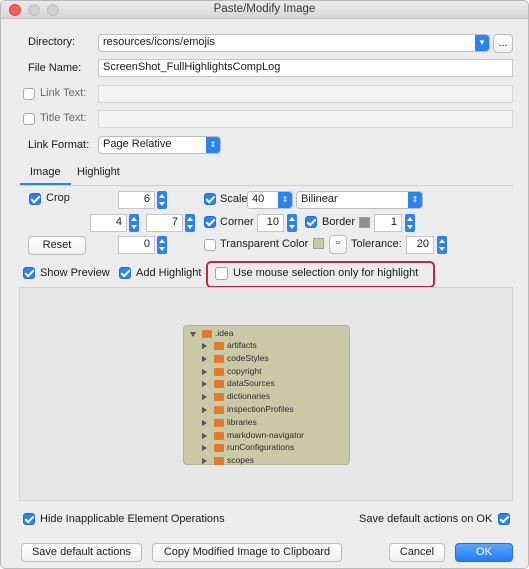 The width and height of the screenshot is (529, 569). Describe the element at coordinates (305, 94) in the screenshot. I see `link-text-input` at that location.